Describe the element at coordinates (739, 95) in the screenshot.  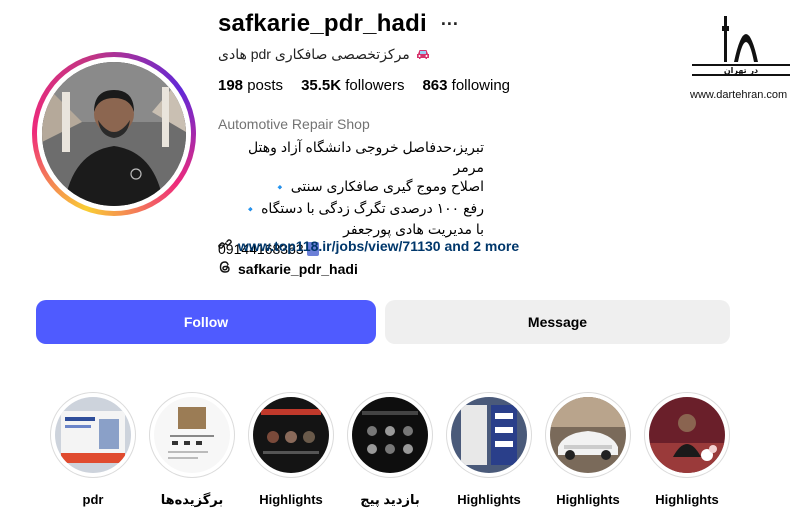
I see `watermark-url: www.dartehran.com` at that location.